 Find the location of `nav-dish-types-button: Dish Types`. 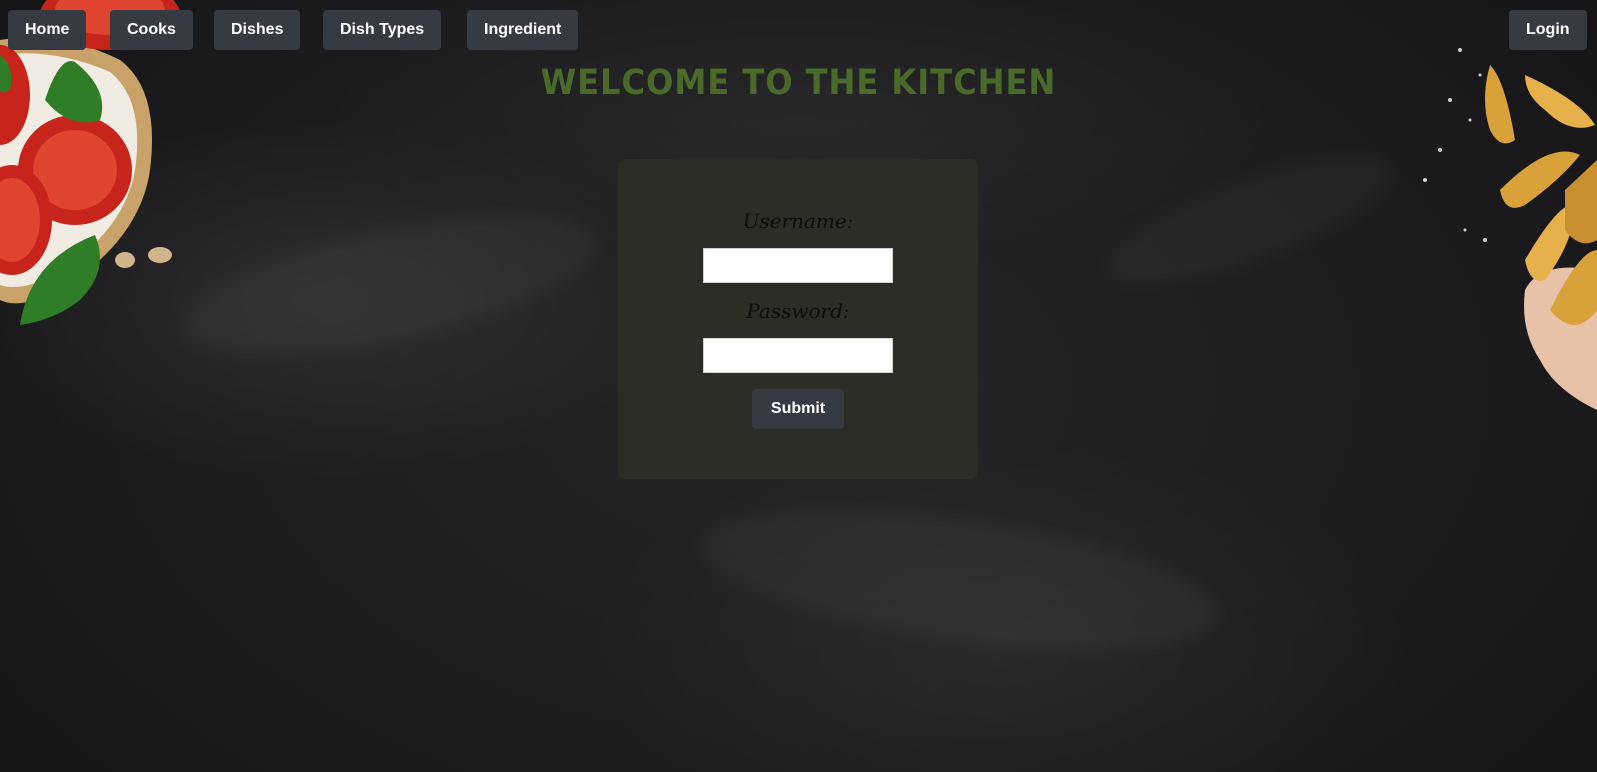

nav-dish-types-button: Dish Types is located at coordinates (382, 30).